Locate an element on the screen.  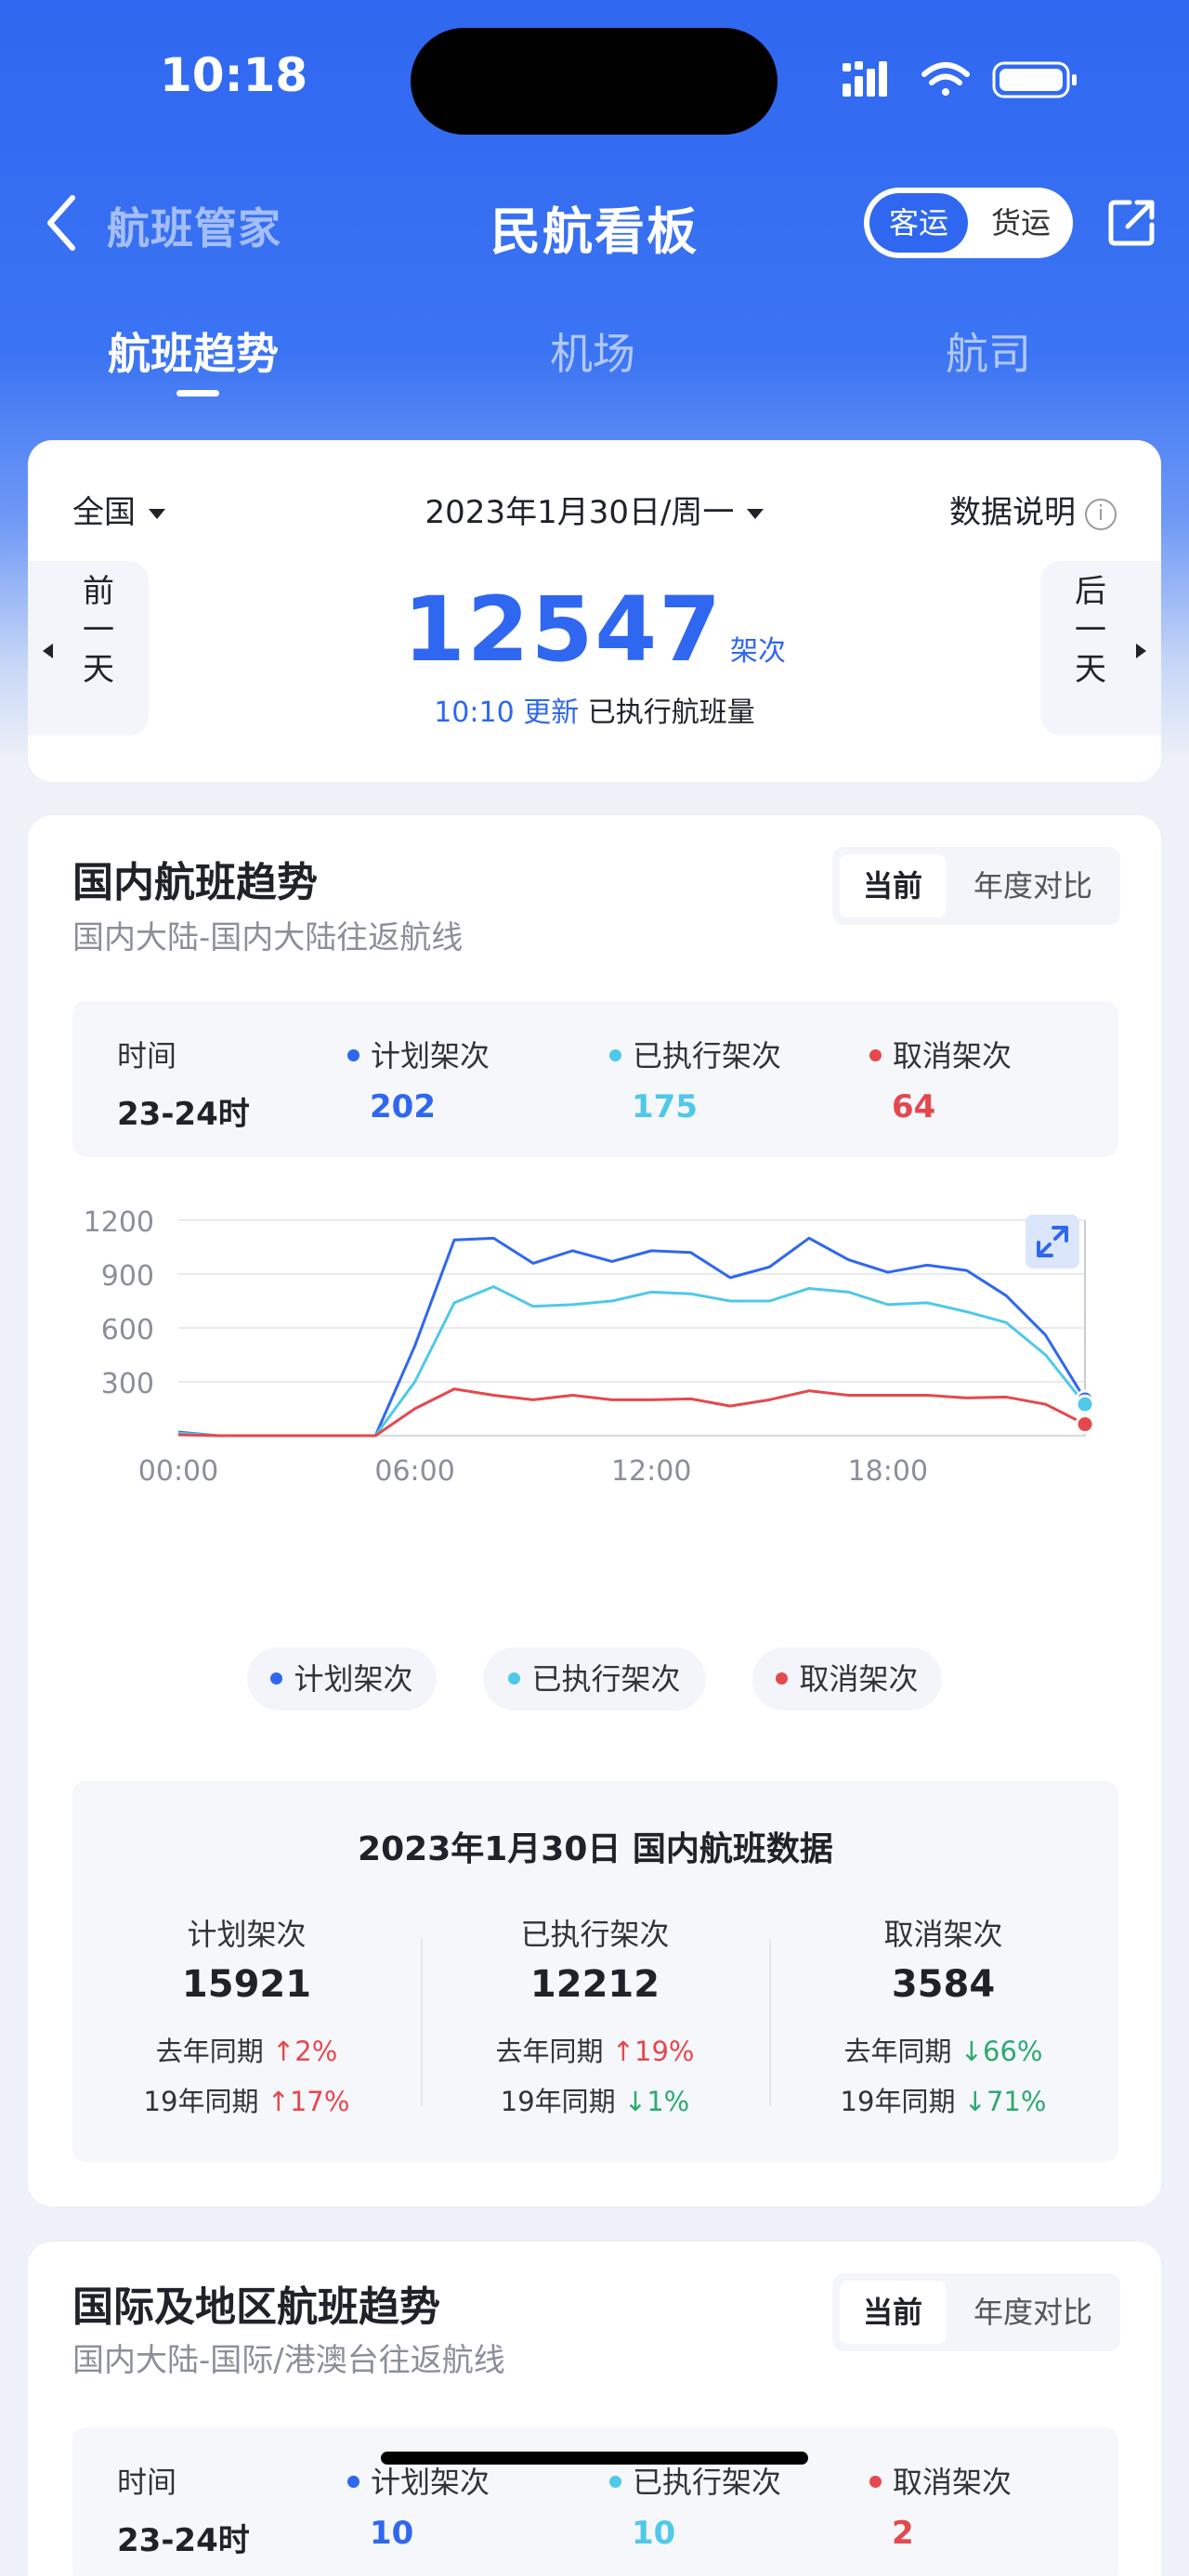
section-title: 国际及地区航班趋势 is located at coordinates (256, 2307).